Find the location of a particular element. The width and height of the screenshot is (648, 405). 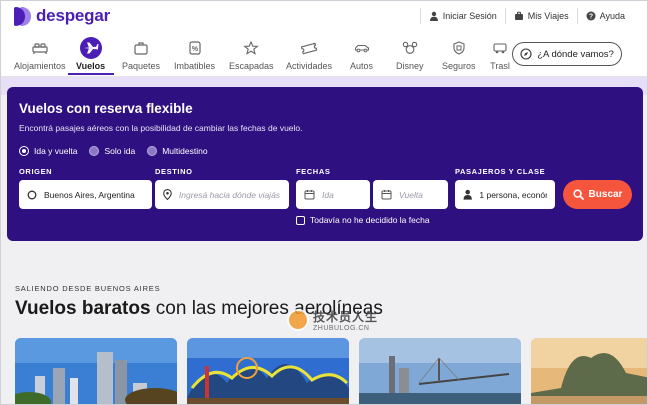

depart-placeholder: Ida is located at coordinates (328, 194).